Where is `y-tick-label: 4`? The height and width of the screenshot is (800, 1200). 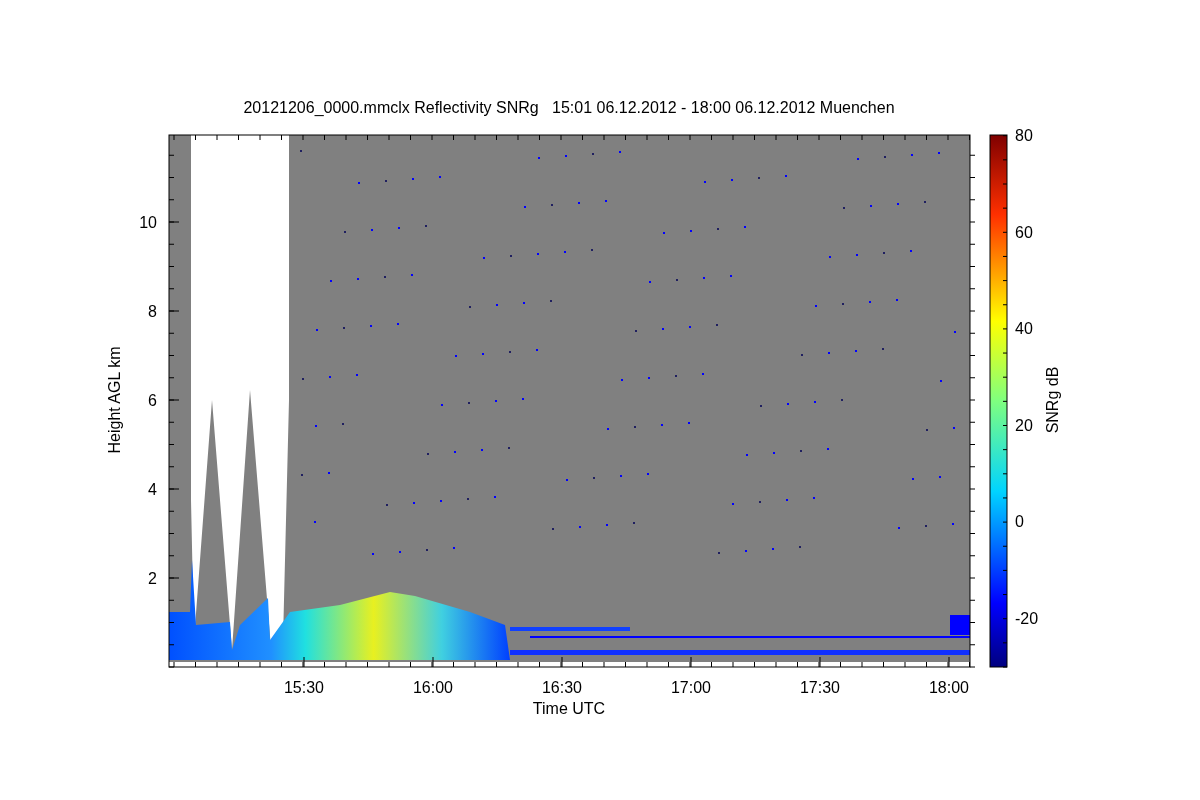 y-tick-label: 4 is located at coordinates (152, 489).